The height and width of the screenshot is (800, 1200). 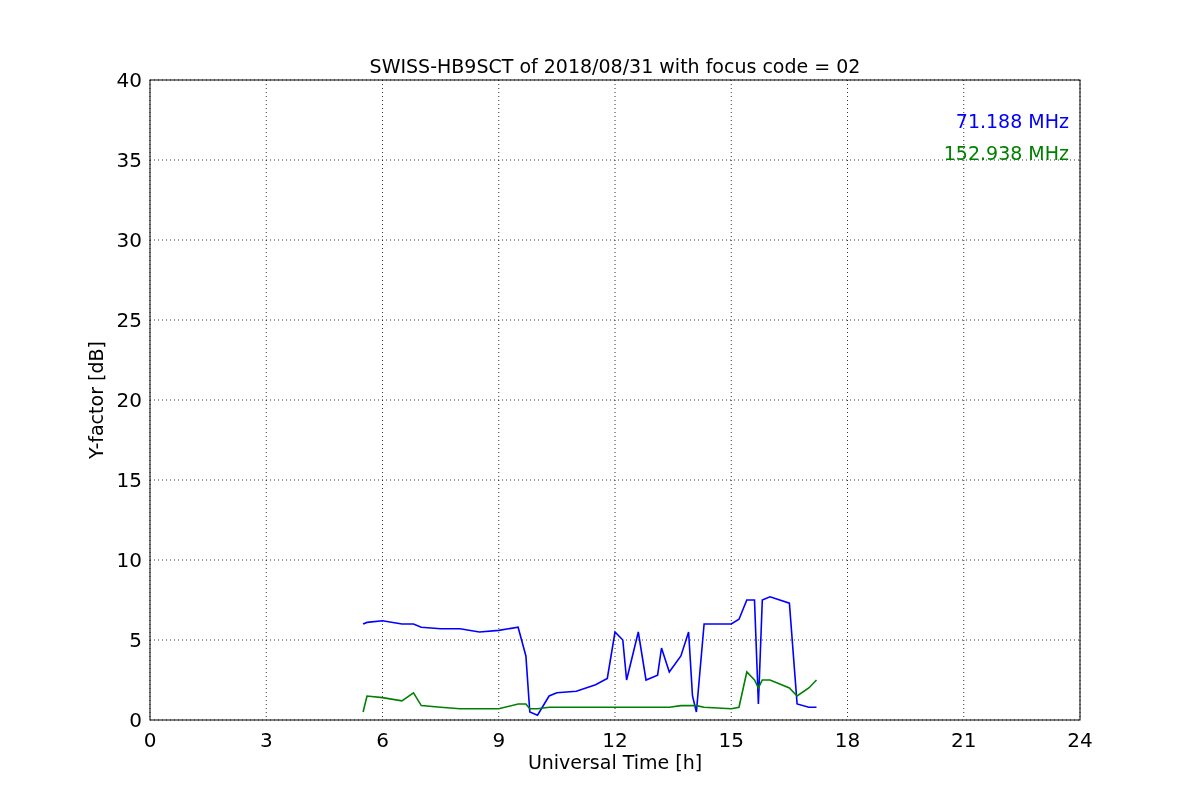 What do you see at coordinates (1006, 153) in the screenshot?
I see `legend-label: 152.938 MHz` at bounding box center [1006, 153].